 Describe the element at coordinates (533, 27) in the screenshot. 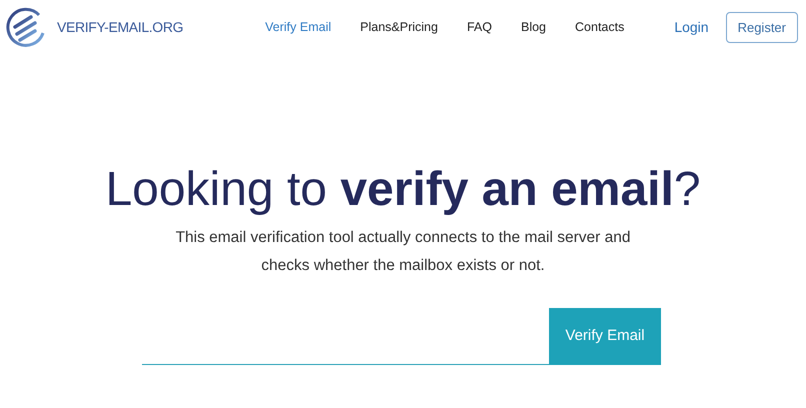

I see `nav-link: Blog` at that location.